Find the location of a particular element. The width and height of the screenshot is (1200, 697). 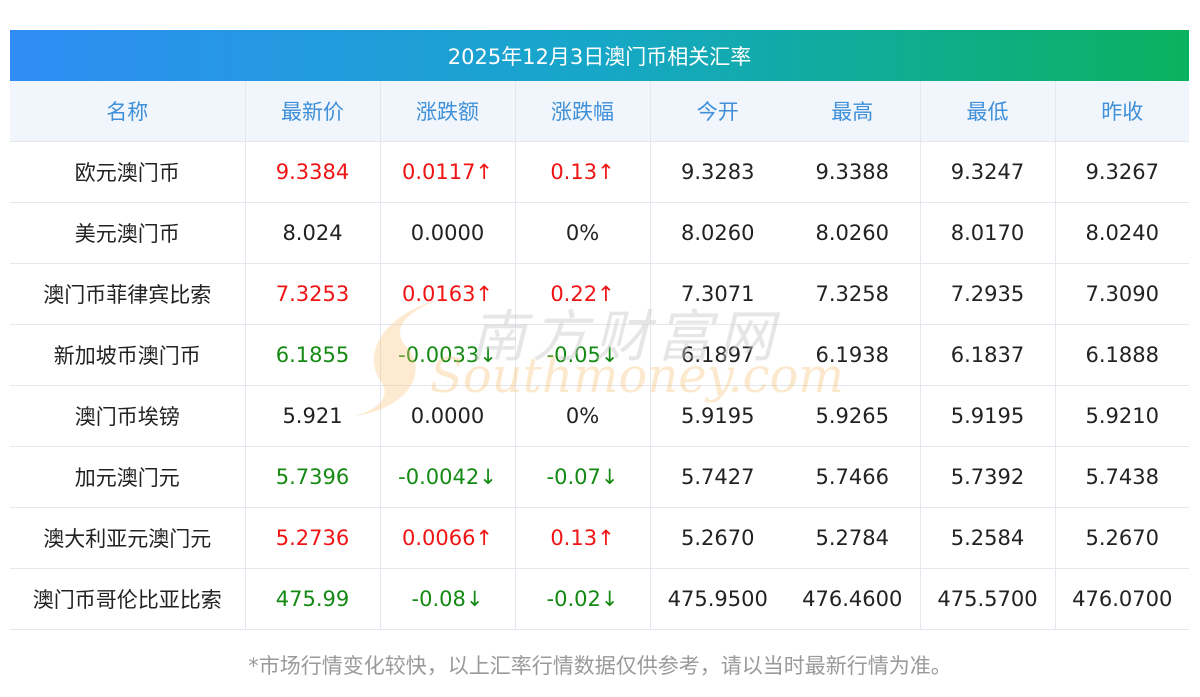

cell-high: 5.2784 is located at coordinates (853, 538).